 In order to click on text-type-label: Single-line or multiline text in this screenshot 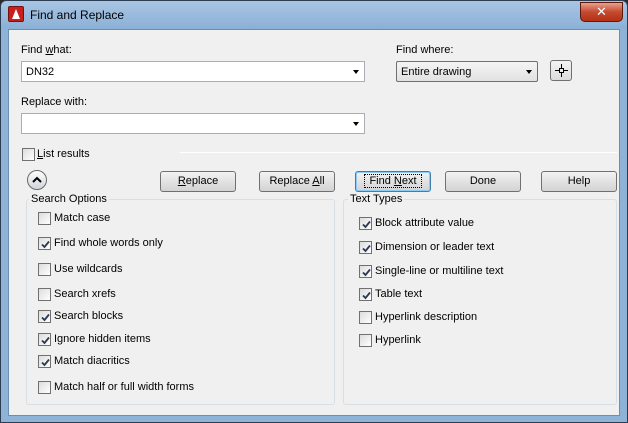, I will do `click(439, 271)`.